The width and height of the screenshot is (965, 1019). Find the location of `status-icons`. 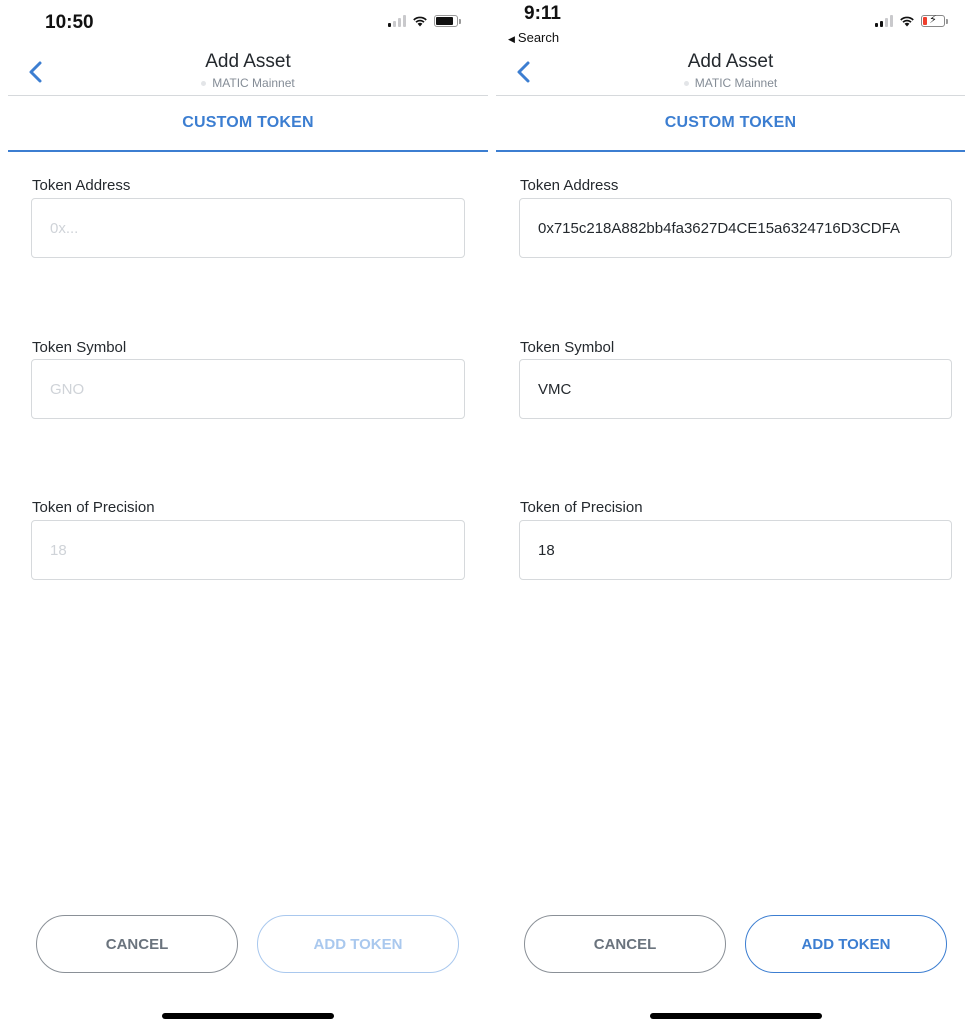

status-icons is located at coordinates (424, 21).